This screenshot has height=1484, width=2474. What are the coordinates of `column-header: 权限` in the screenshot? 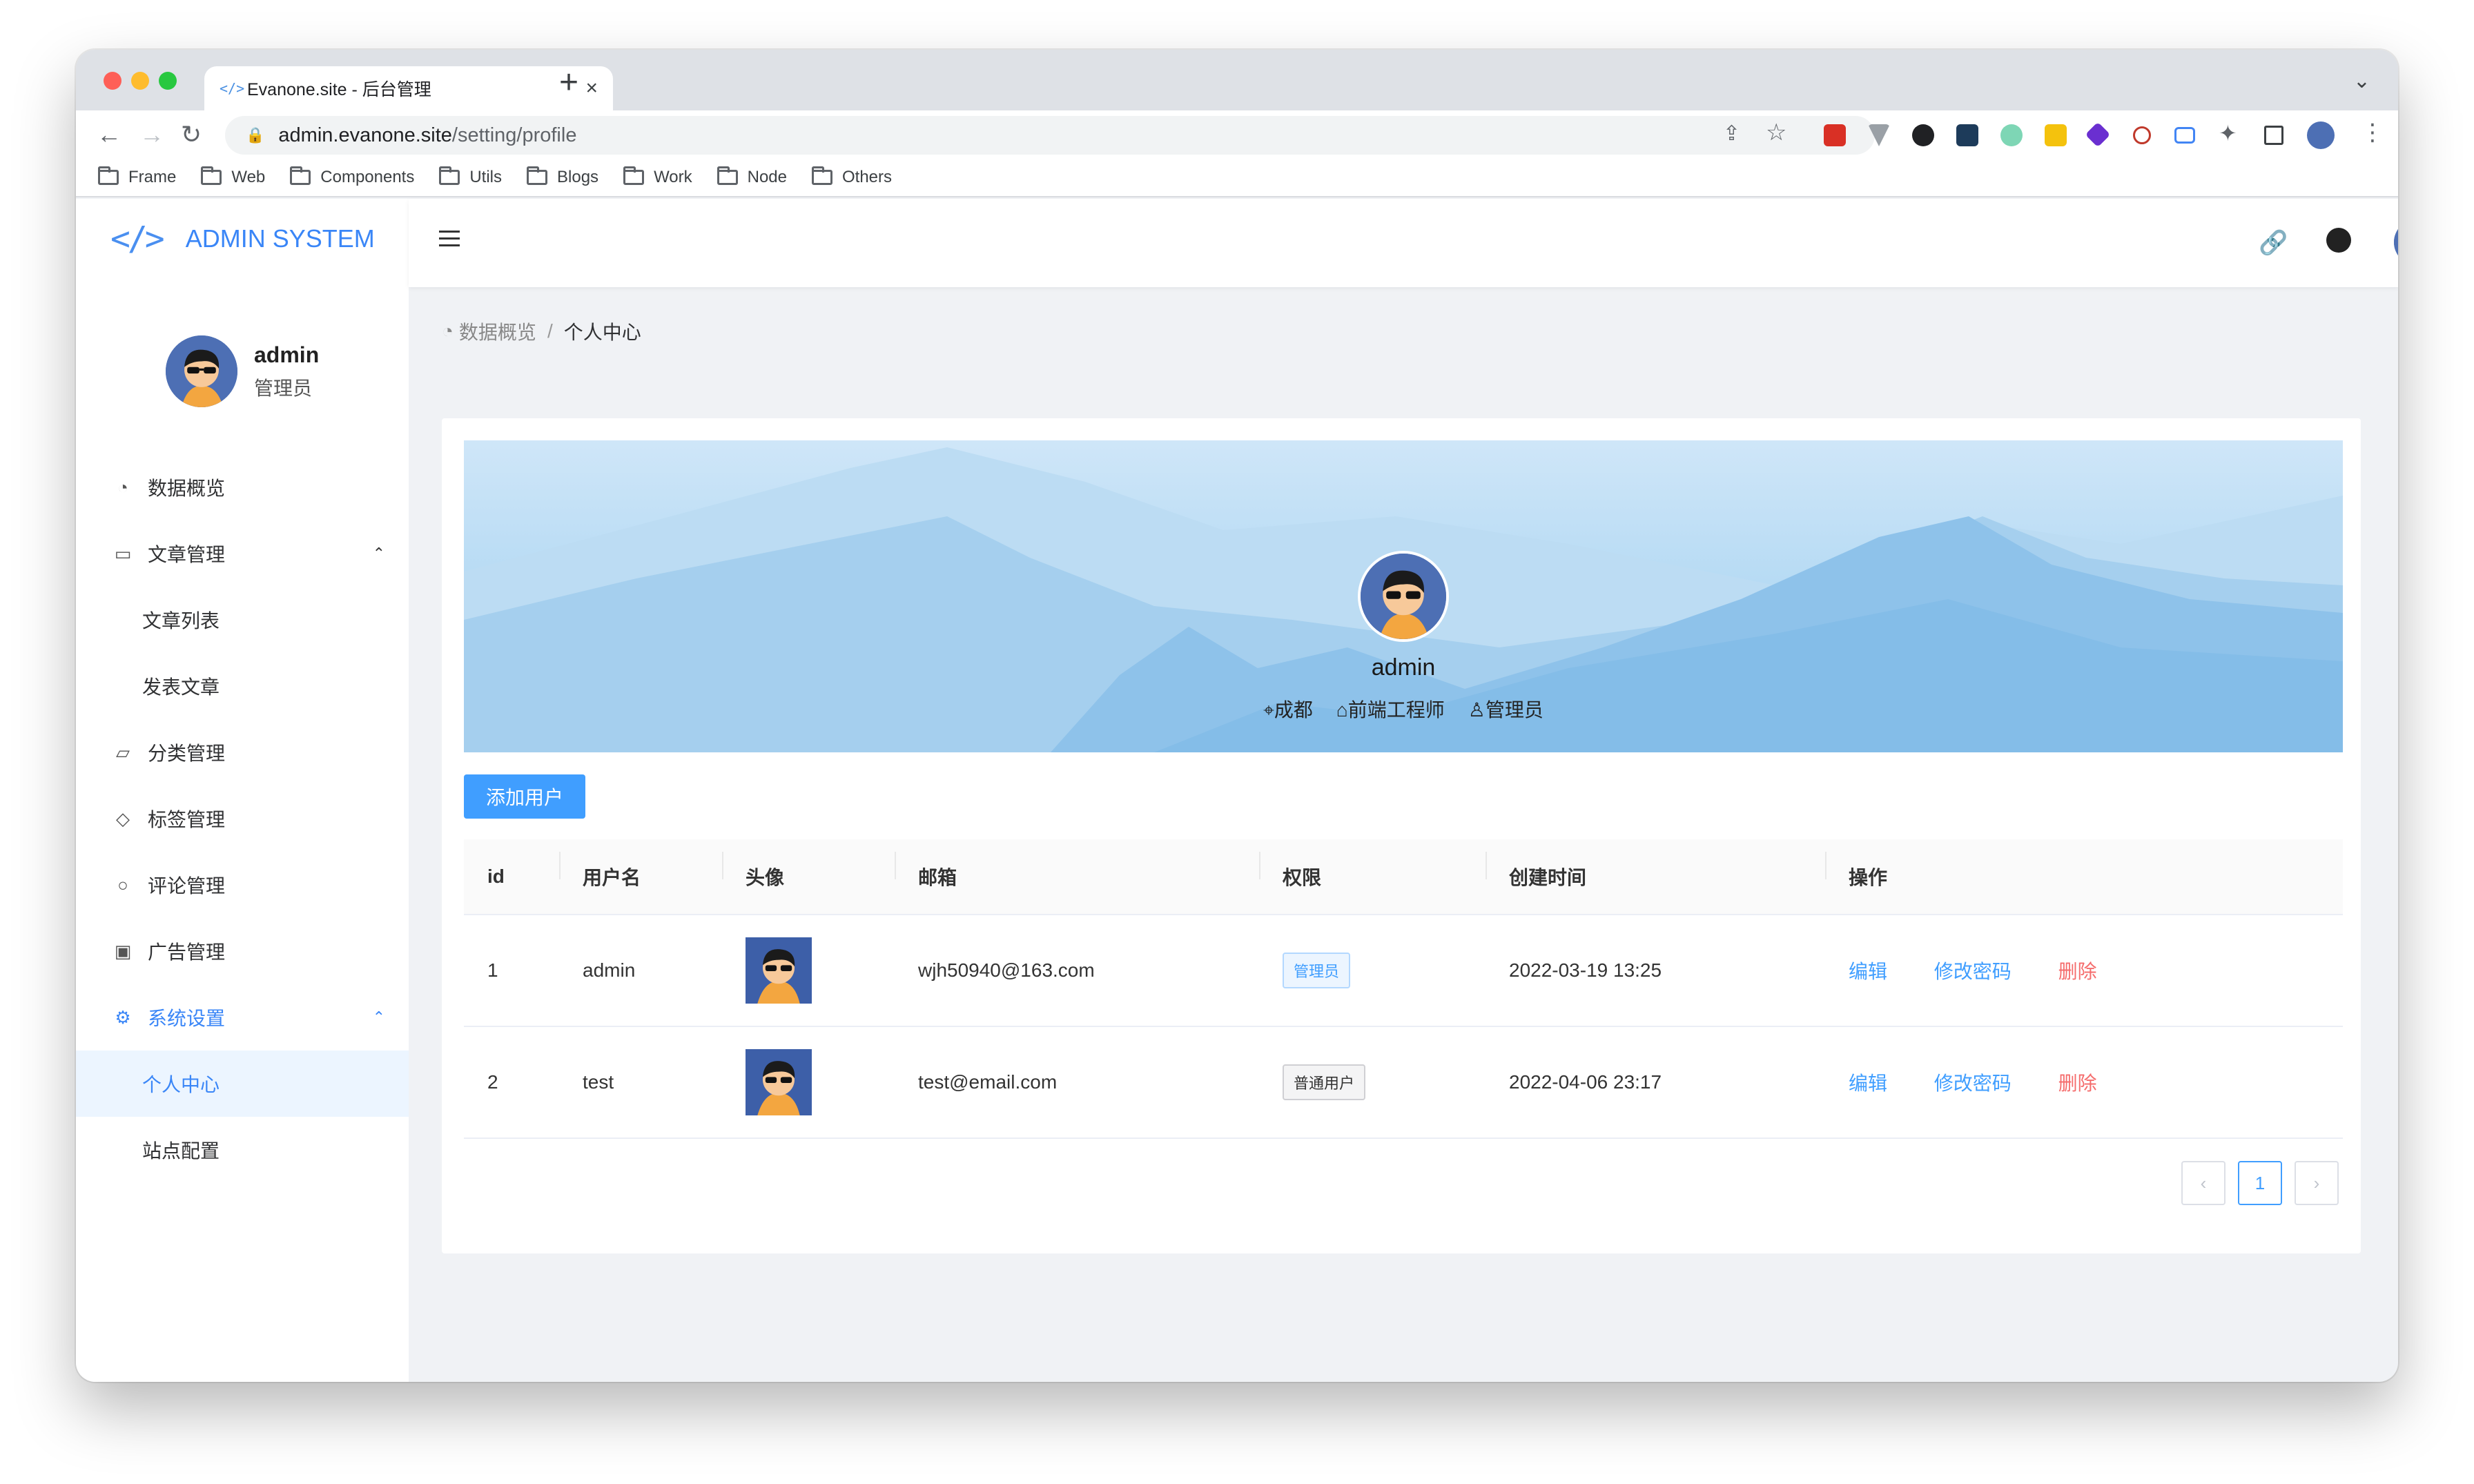 It's located at (1372, 871).